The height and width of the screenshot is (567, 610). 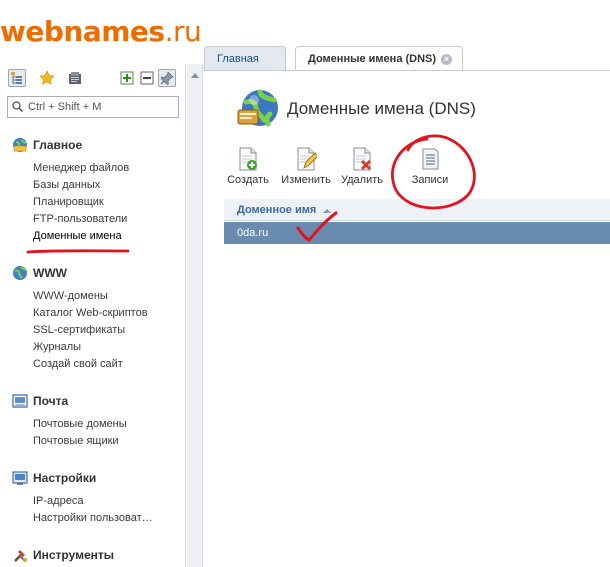 What do you see at coordinates (109, 168) in the screenshot?
I see `sidebar-item-file-manager: Менеджер файлов` at bounding box center [109, 168].